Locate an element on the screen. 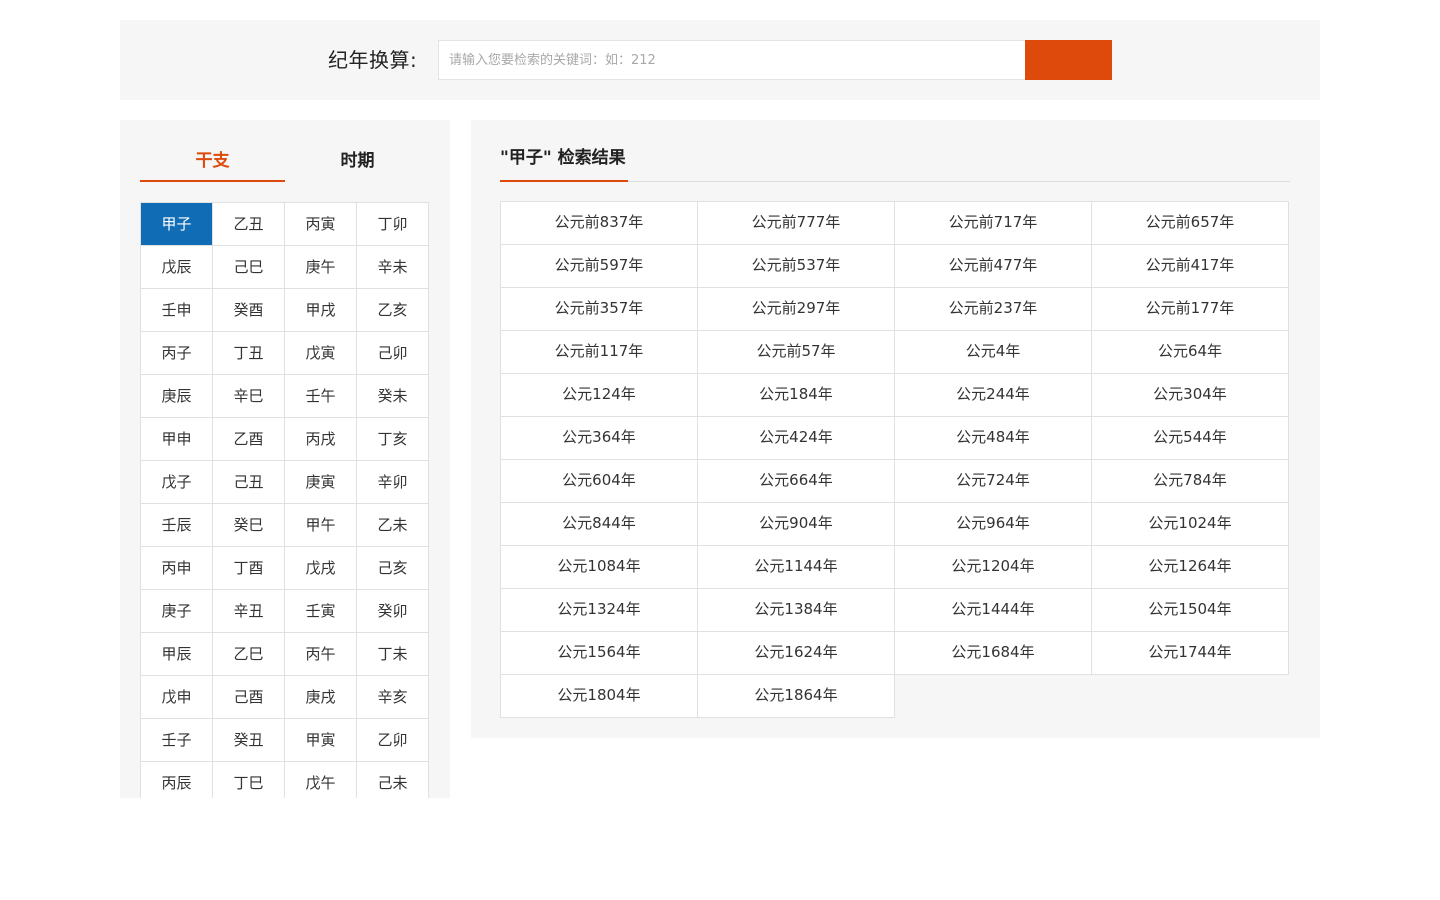 This screenshot has height=900, width=1440. ganzhi-cell: 丙子 is located at coordinates (177, 353).